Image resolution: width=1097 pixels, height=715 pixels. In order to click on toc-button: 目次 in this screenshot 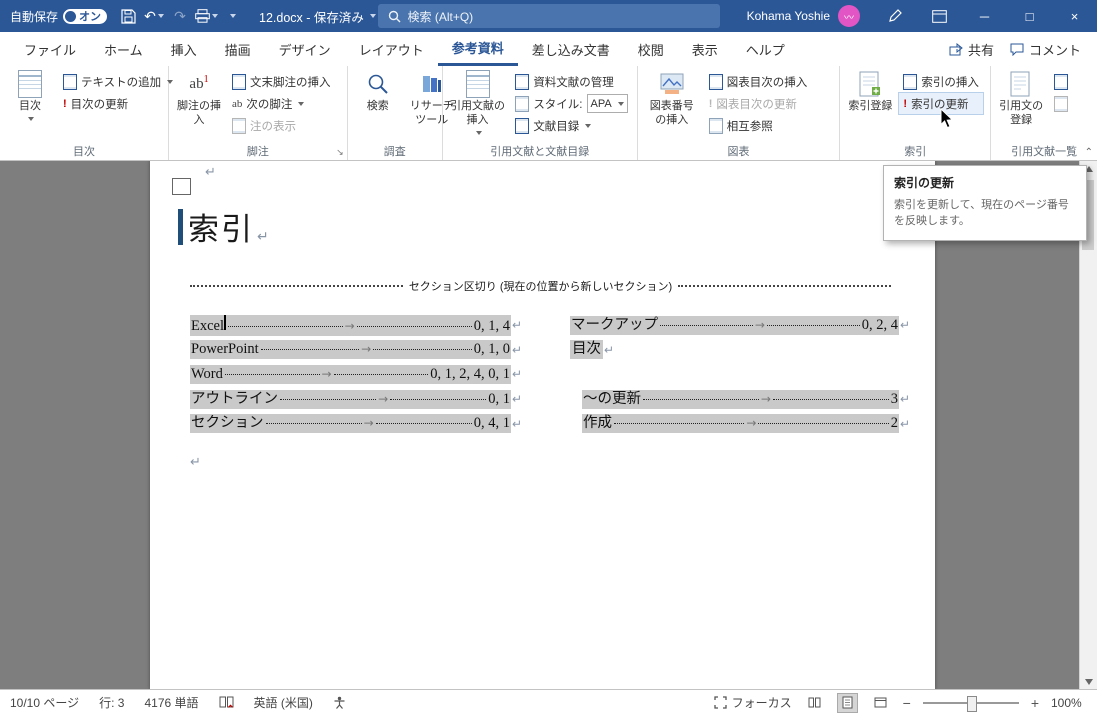, I will do `click(30, 96)`.